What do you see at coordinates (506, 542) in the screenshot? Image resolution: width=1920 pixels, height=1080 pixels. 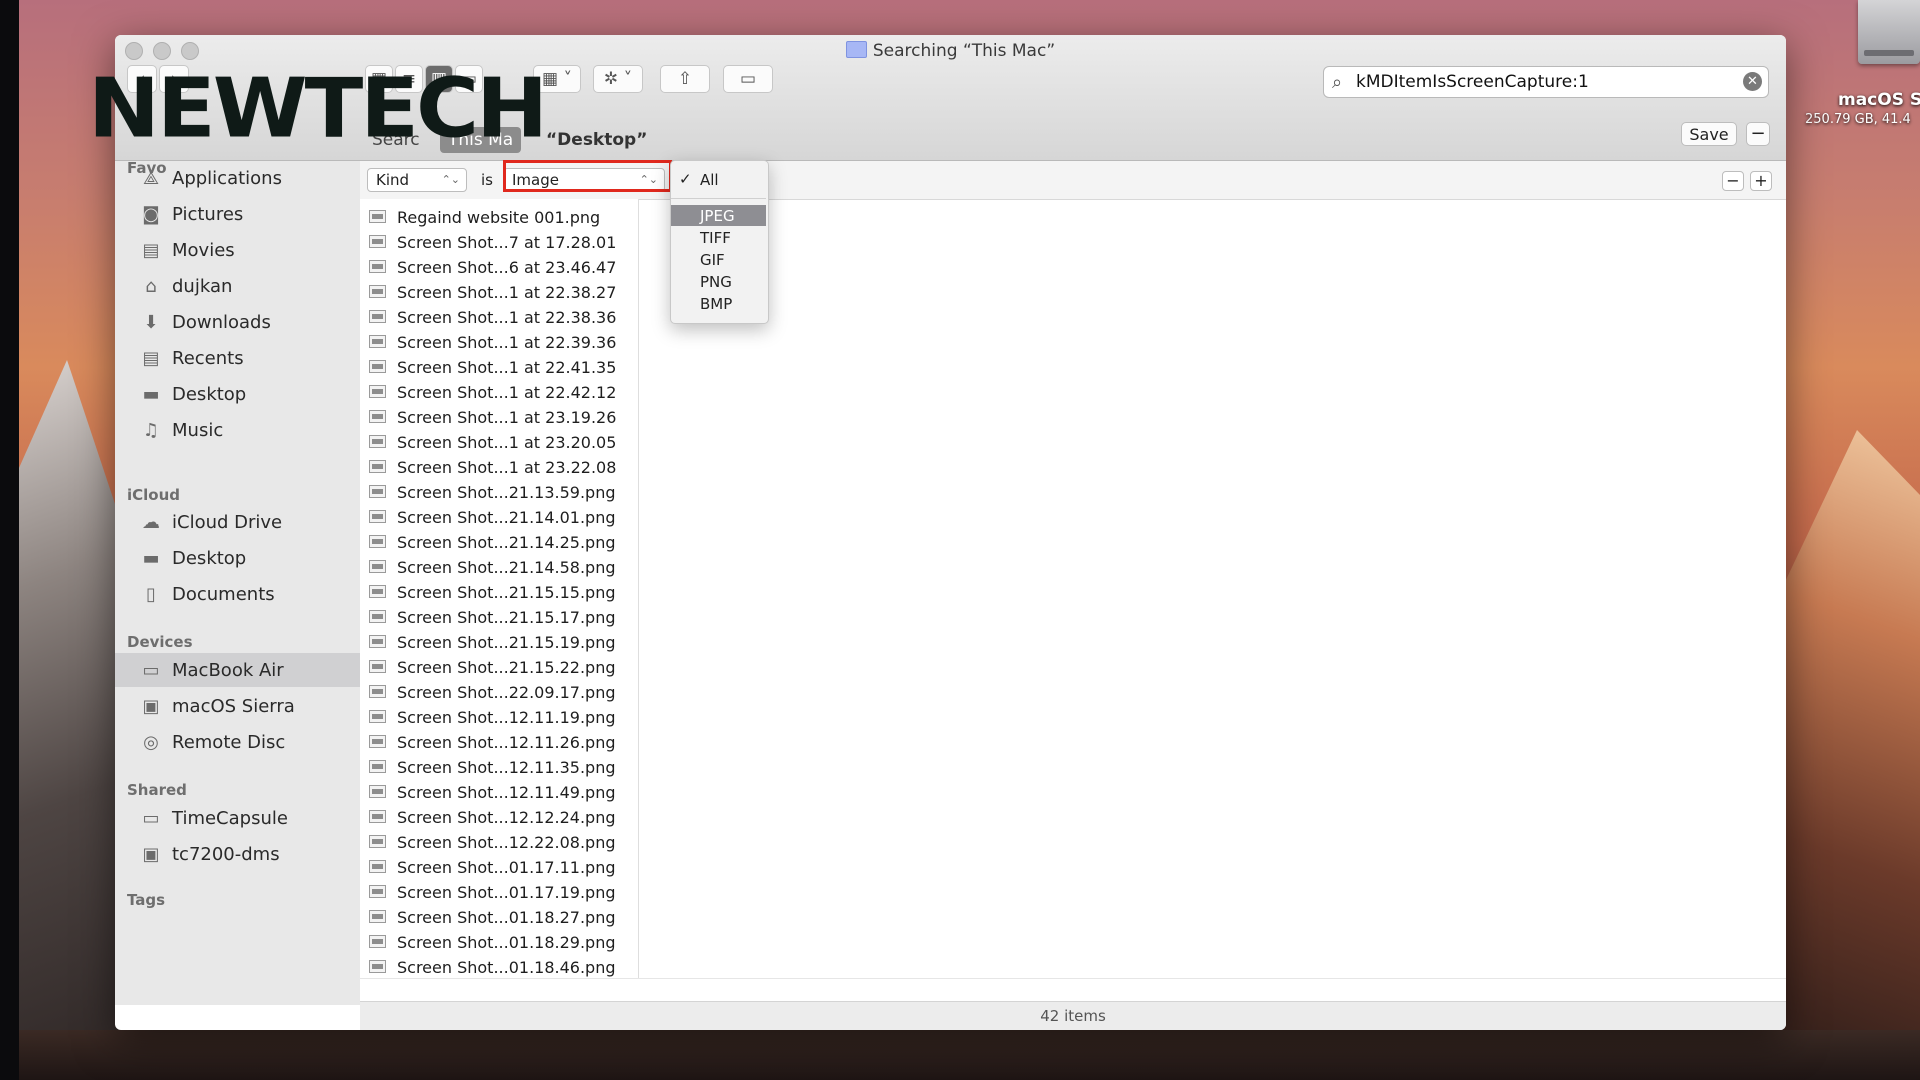 I see `file-name: Screen Shot...21.14.25.png` at bounding box center [506, 542].